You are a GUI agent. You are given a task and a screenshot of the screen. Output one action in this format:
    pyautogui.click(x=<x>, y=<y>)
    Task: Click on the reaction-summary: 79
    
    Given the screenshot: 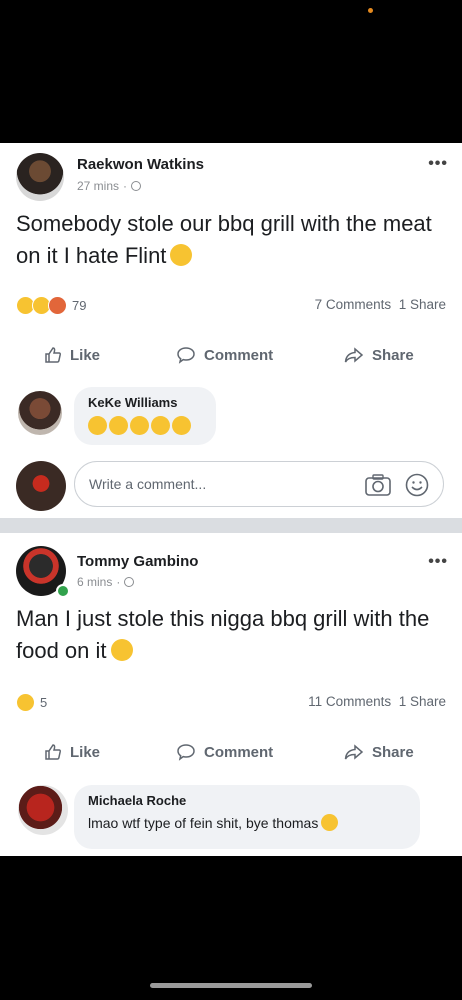 What is the action you would take?
    pyautogui.click(x=51, y=305)
    